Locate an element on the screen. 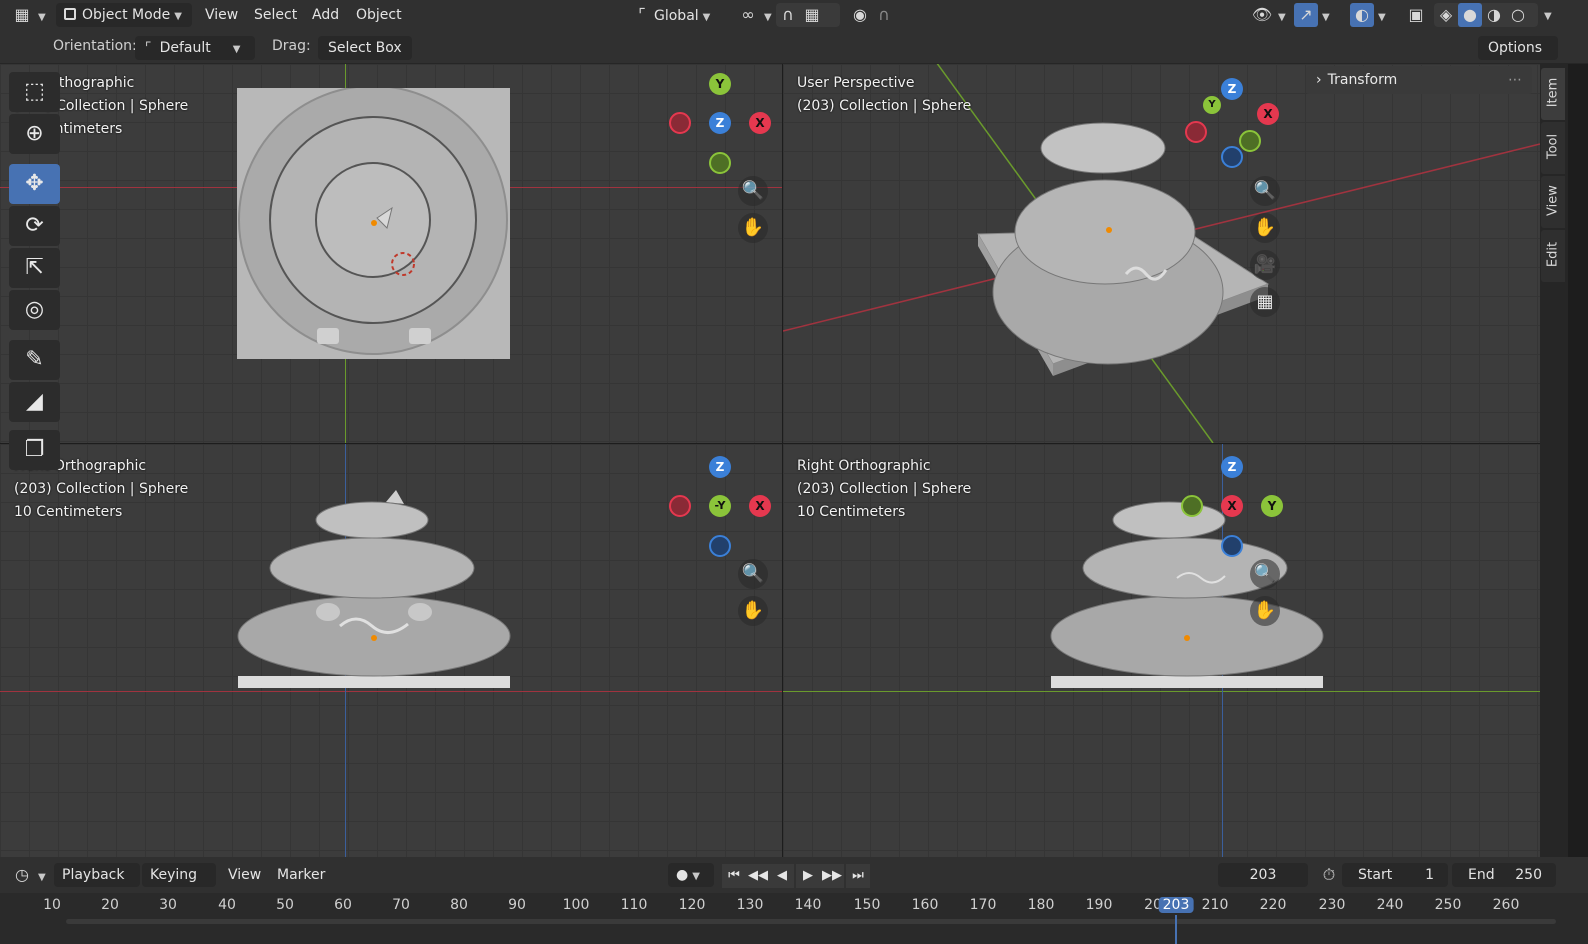  snap-icon: ∩ is located at coordinates (788, 15).